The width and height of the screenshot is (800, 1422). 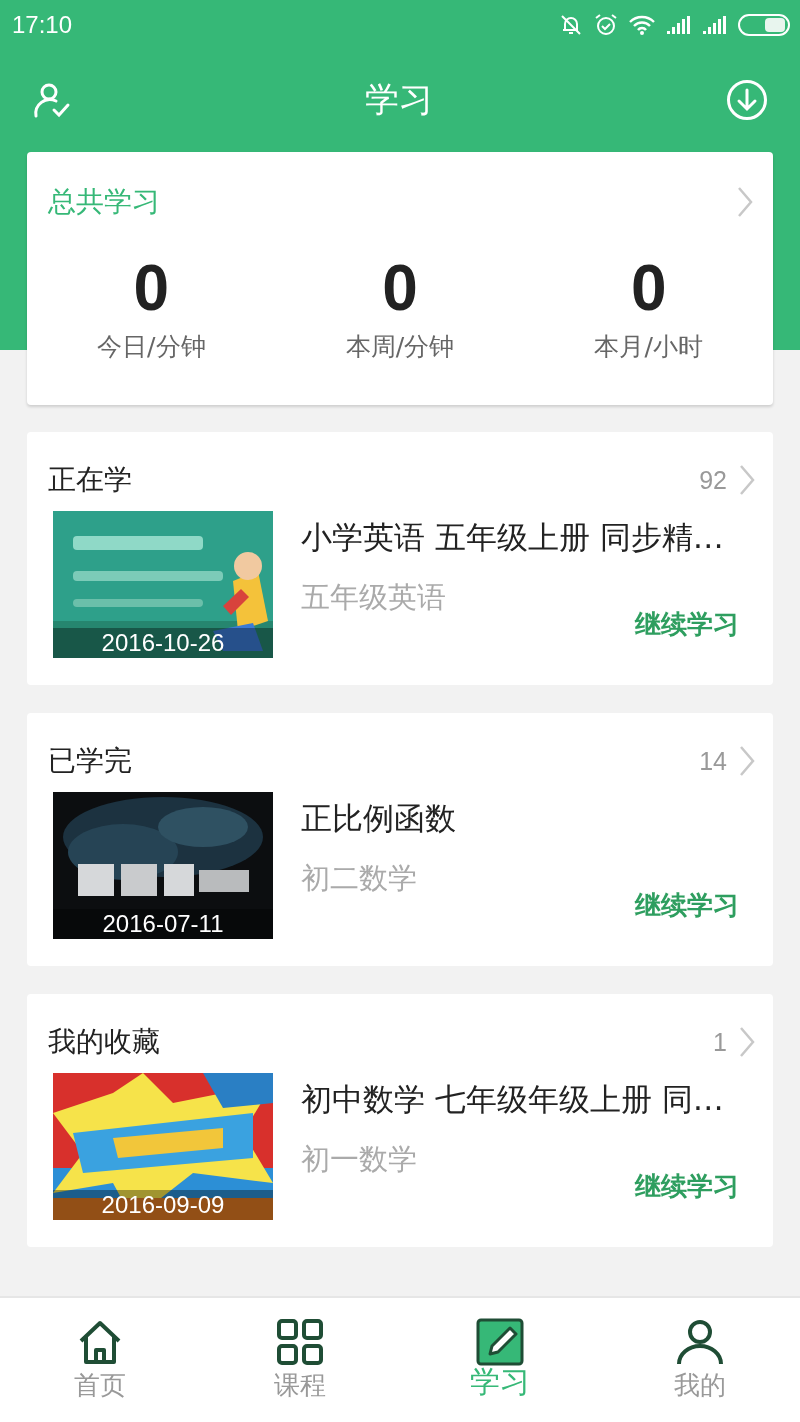 What do you see at coordinates (374, 597) in the screenshot?
I see `course-subject: 五年级英语` at bounding box center [374, 597].